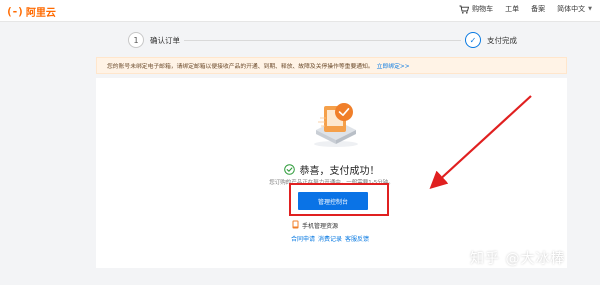 This screenshot has height=285, width=600. What do you see at coordinates (483, 9) in the screenshot?
I see `cart-label: 购物车` at bounding box center [483, 9].